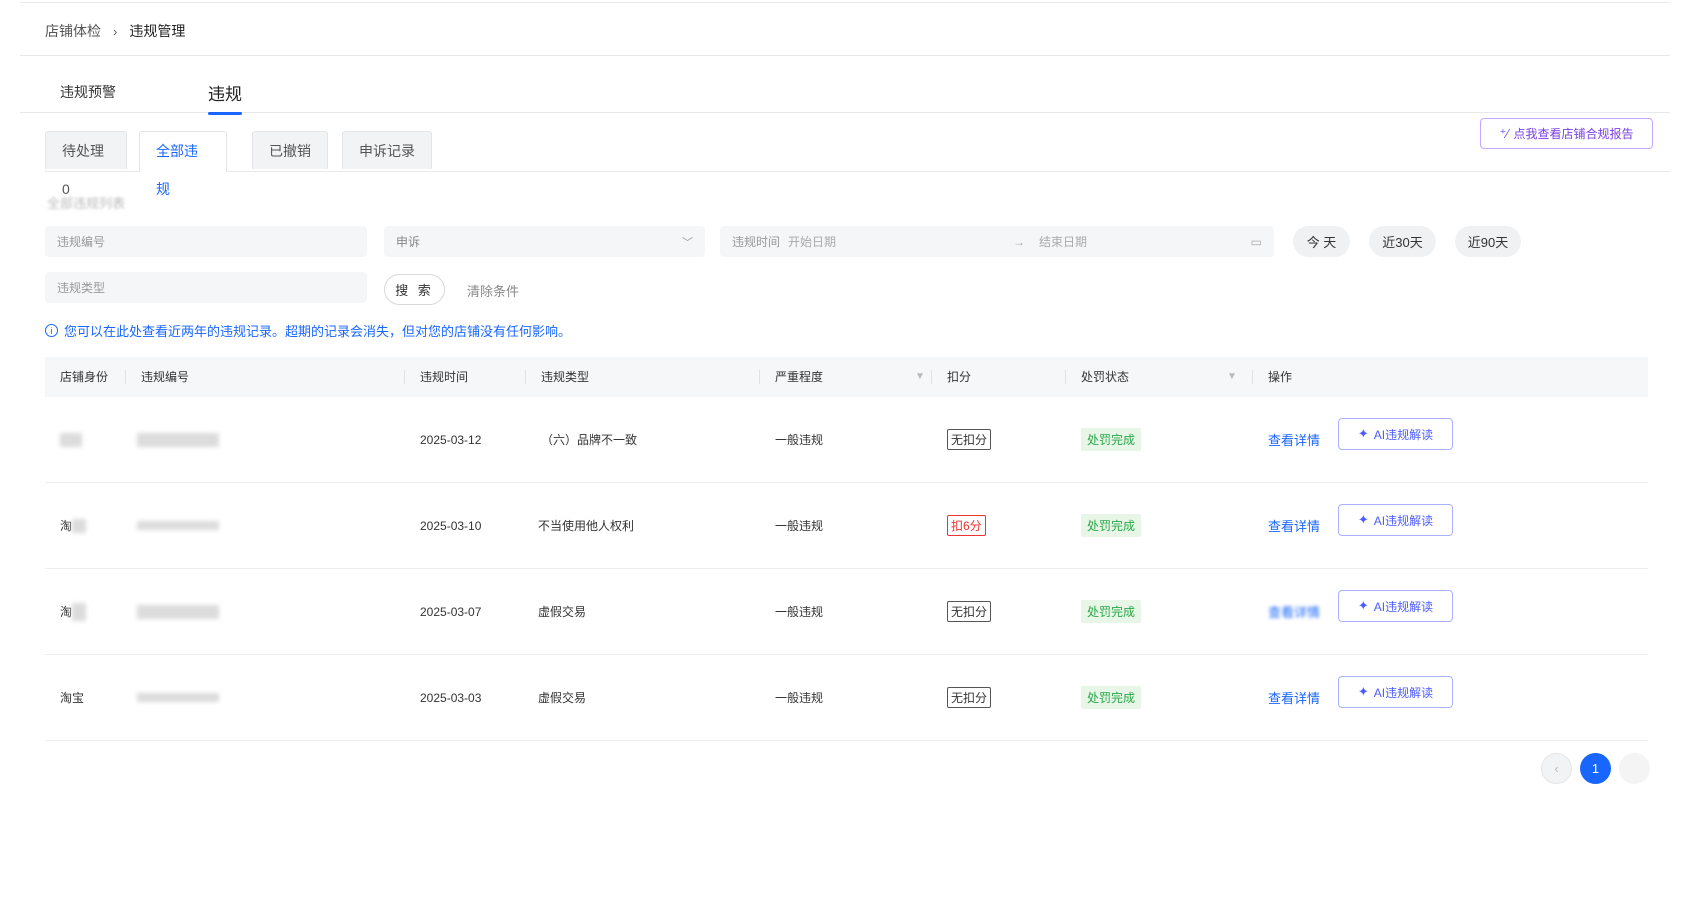 This screenshot has width=1697, height=914. What do you see at coordinates (1488, 241) in the screenshot?
I see `quick-range-90-days: 近90天` at bounding box center [1488, 241].